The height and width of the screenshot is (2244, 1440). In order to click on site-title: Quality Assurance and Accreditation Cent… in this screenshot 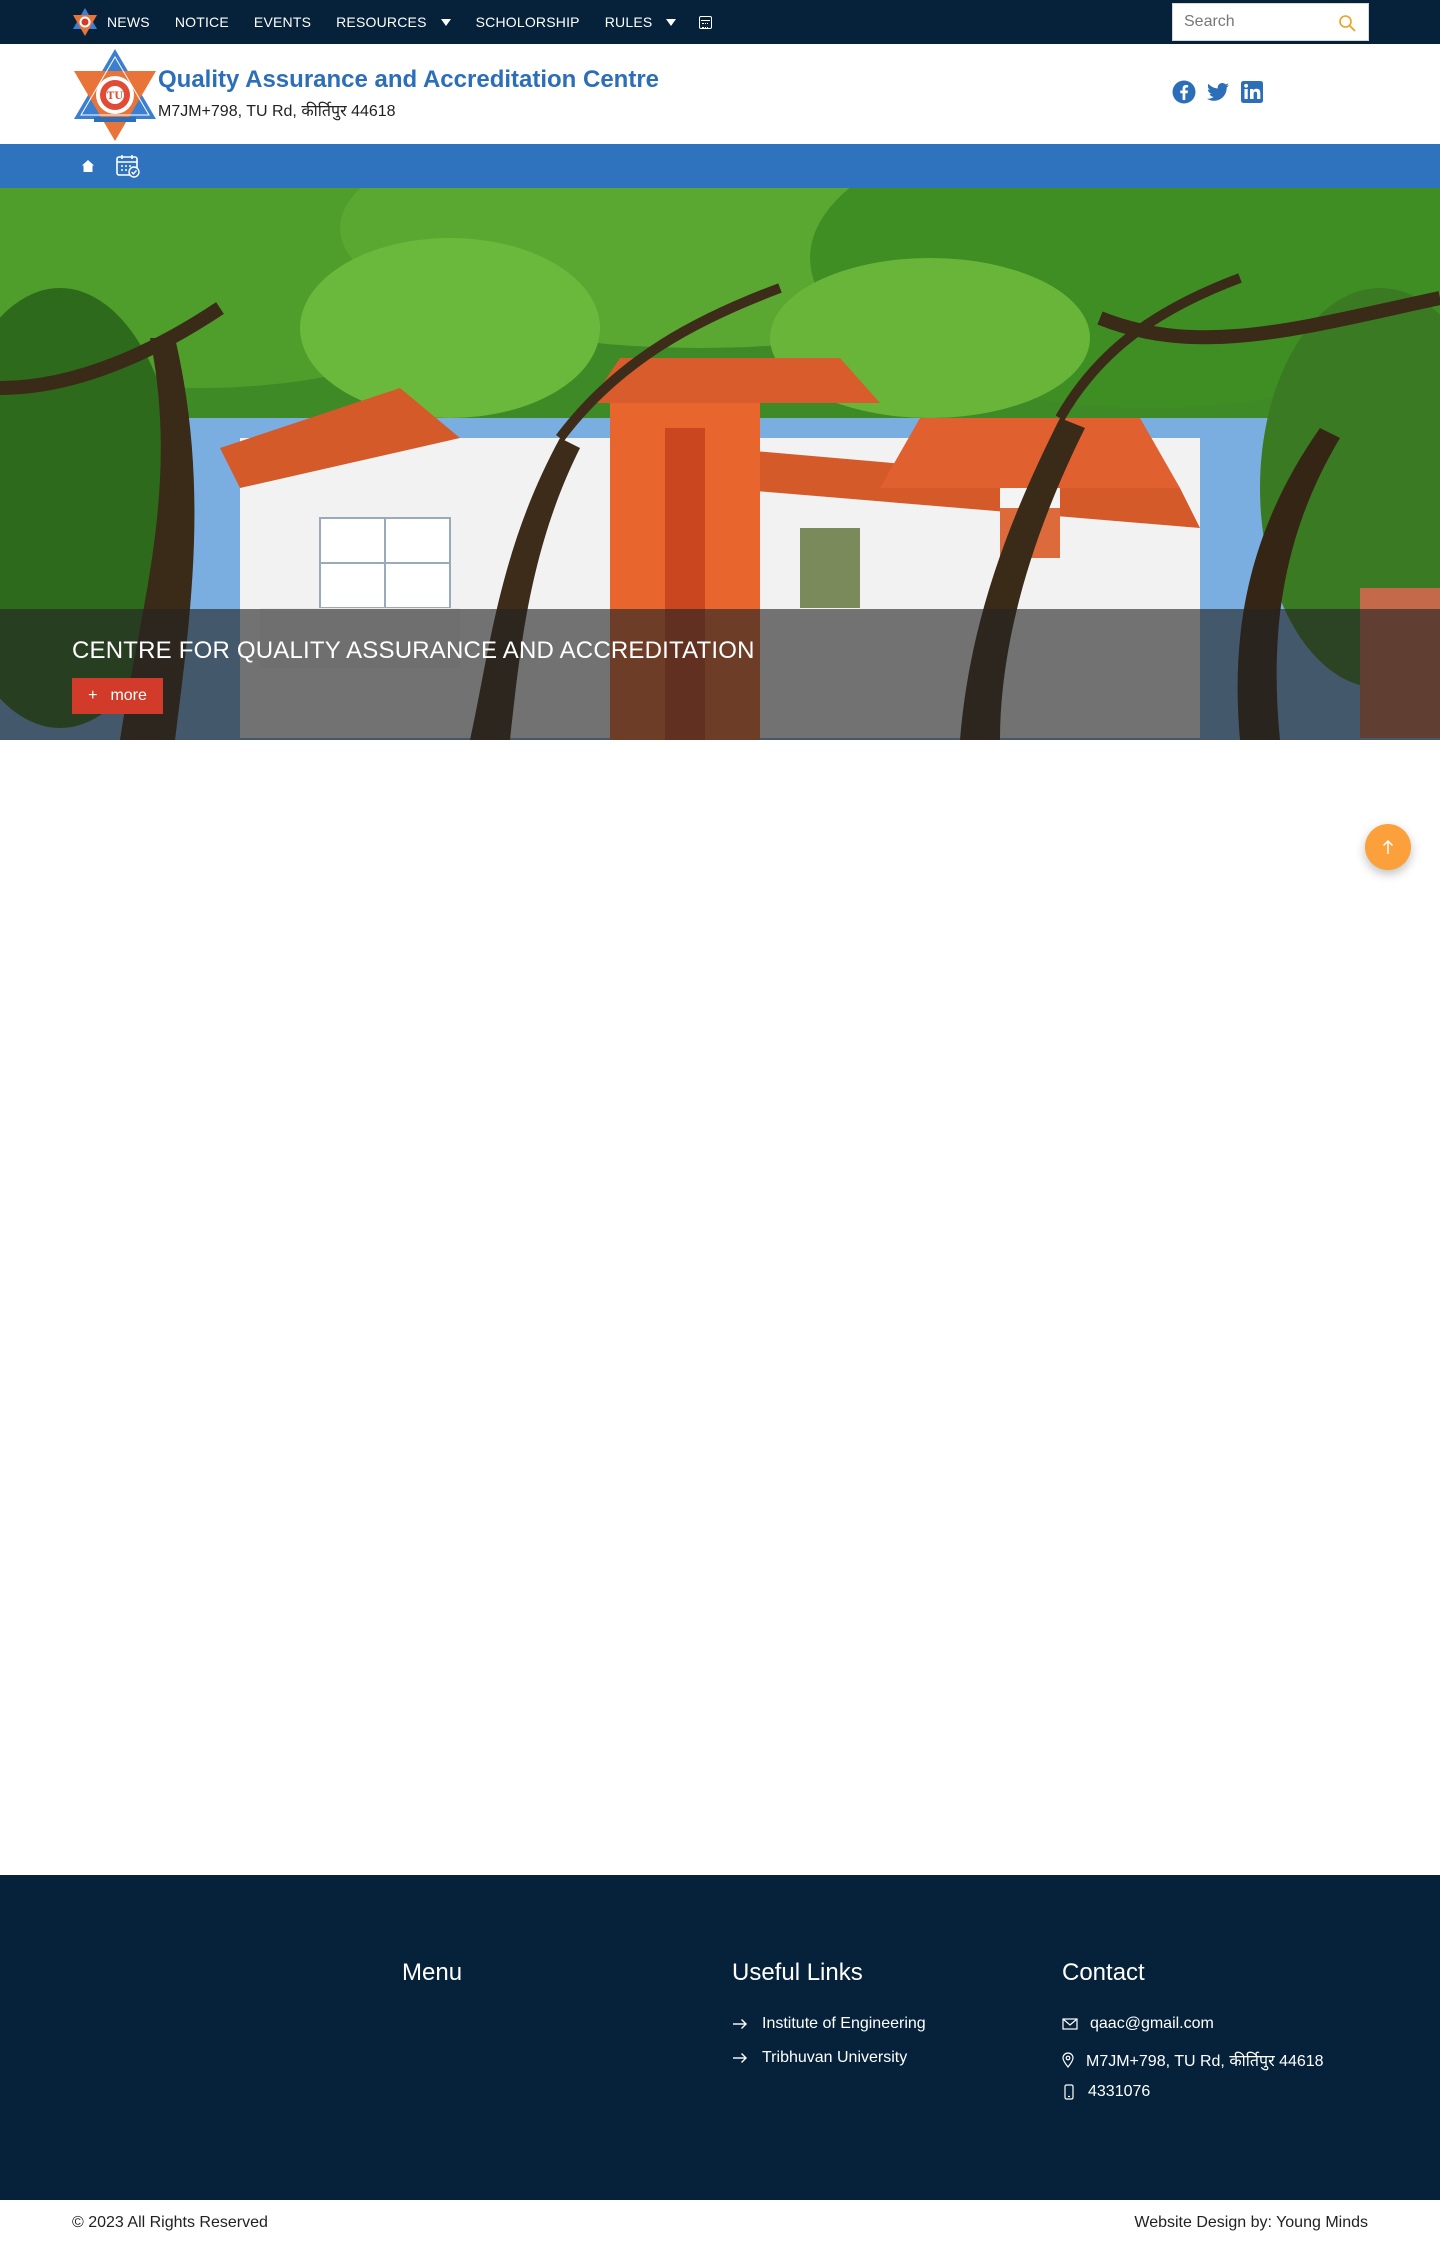, I will do `click(408, 80)`.